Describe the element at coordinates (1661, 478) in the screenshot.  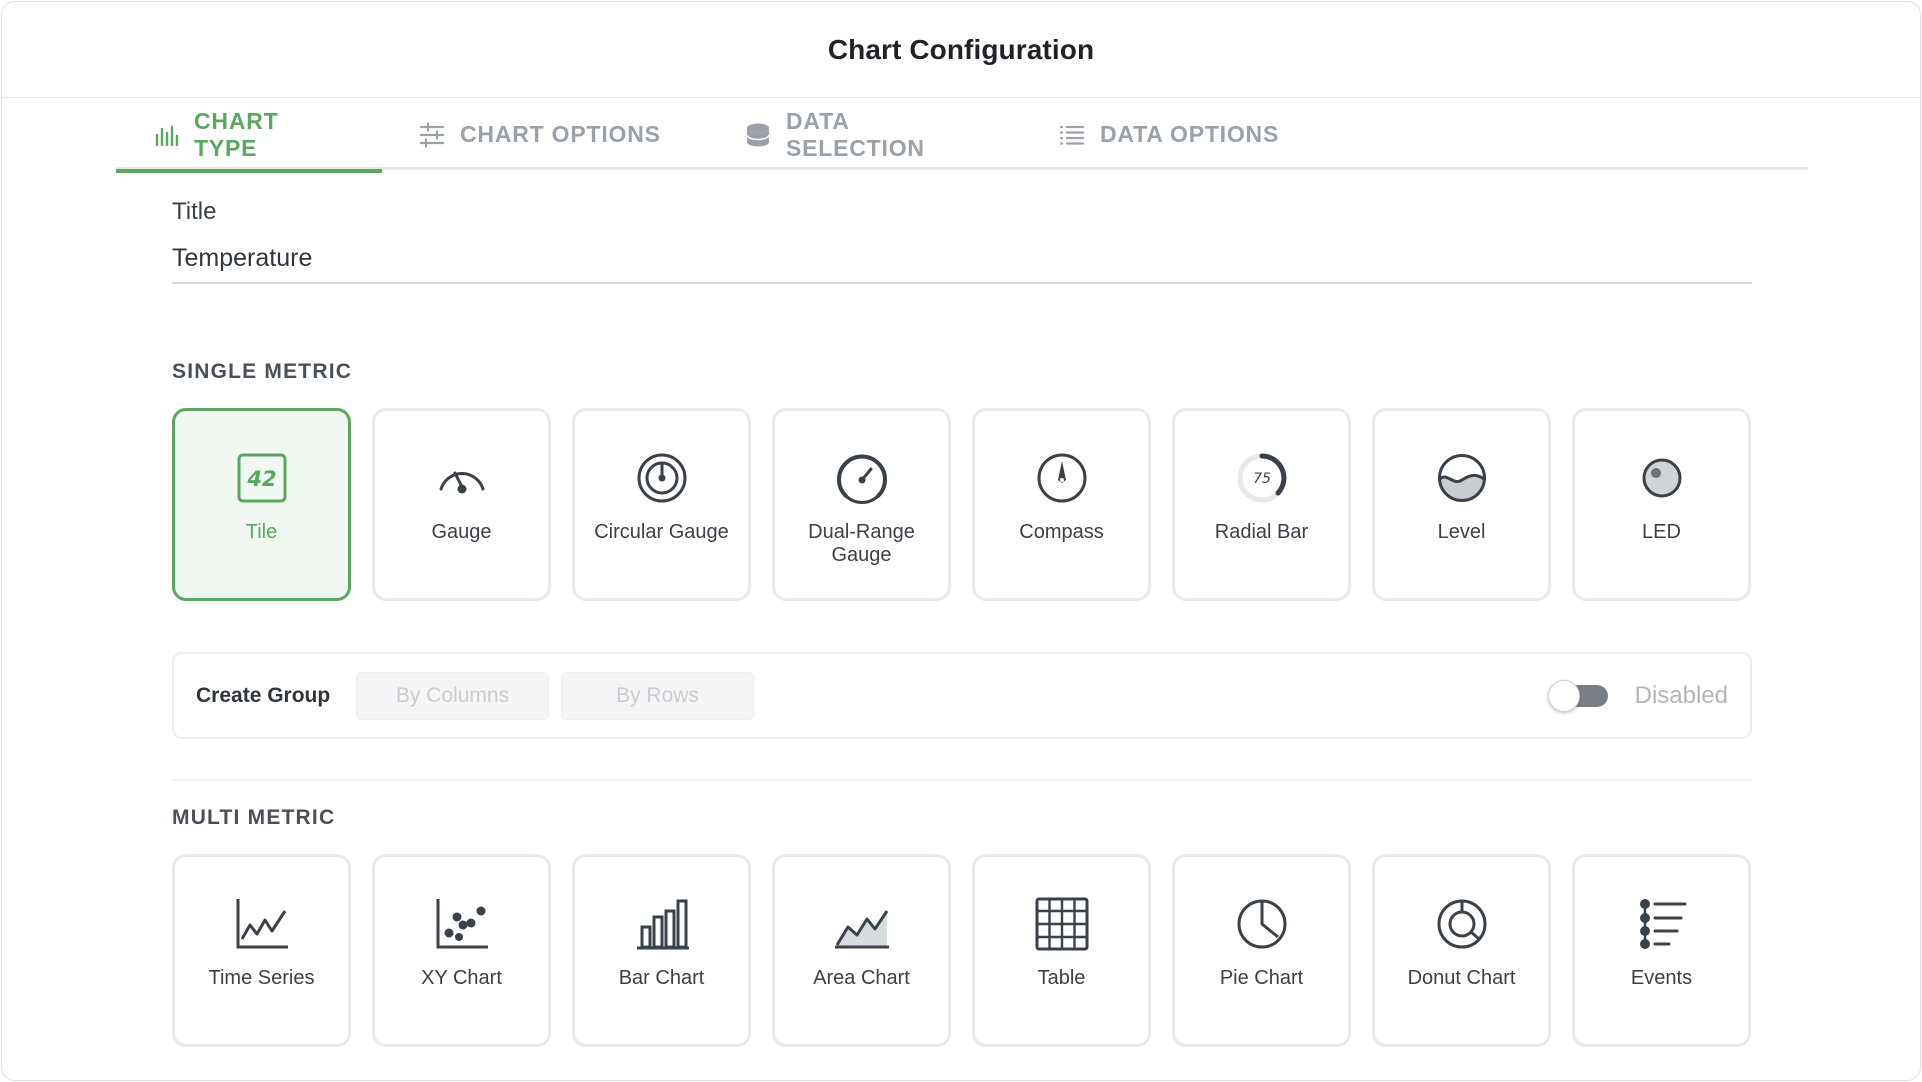
I see `led-icon` at that location.